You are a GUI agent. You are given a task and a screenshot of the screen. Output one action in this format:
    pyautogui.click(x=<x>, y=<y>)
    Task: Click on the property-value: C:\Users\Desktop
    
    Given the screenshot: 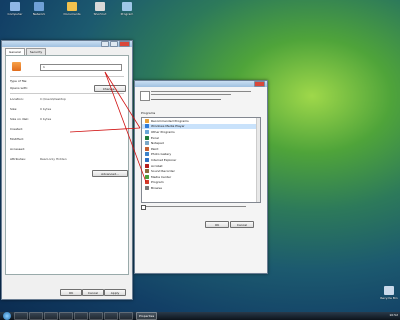 What is the action you would take?
    pyautogui.click(x=53, y=99)
    